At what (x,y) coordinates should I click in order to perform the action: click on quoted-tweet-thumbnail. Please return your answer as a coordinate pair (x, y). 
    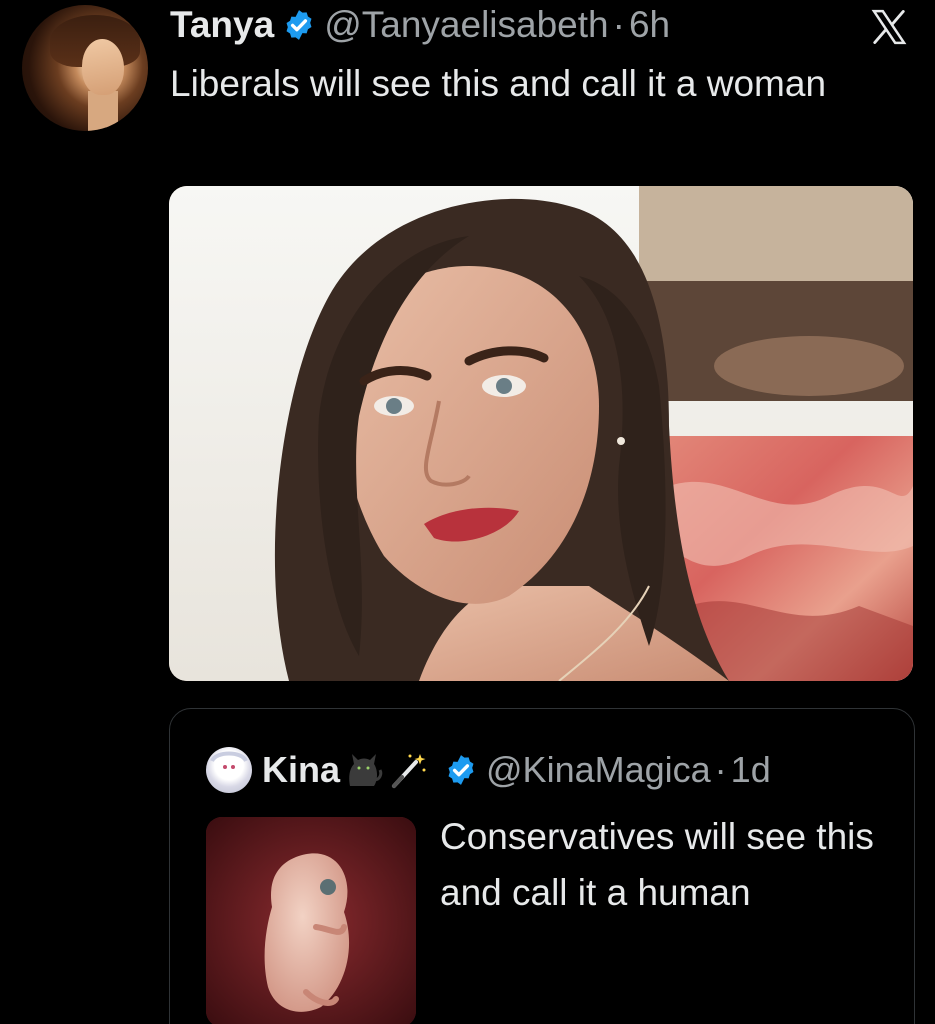
    Looking at the image, I should click on (311, 920).